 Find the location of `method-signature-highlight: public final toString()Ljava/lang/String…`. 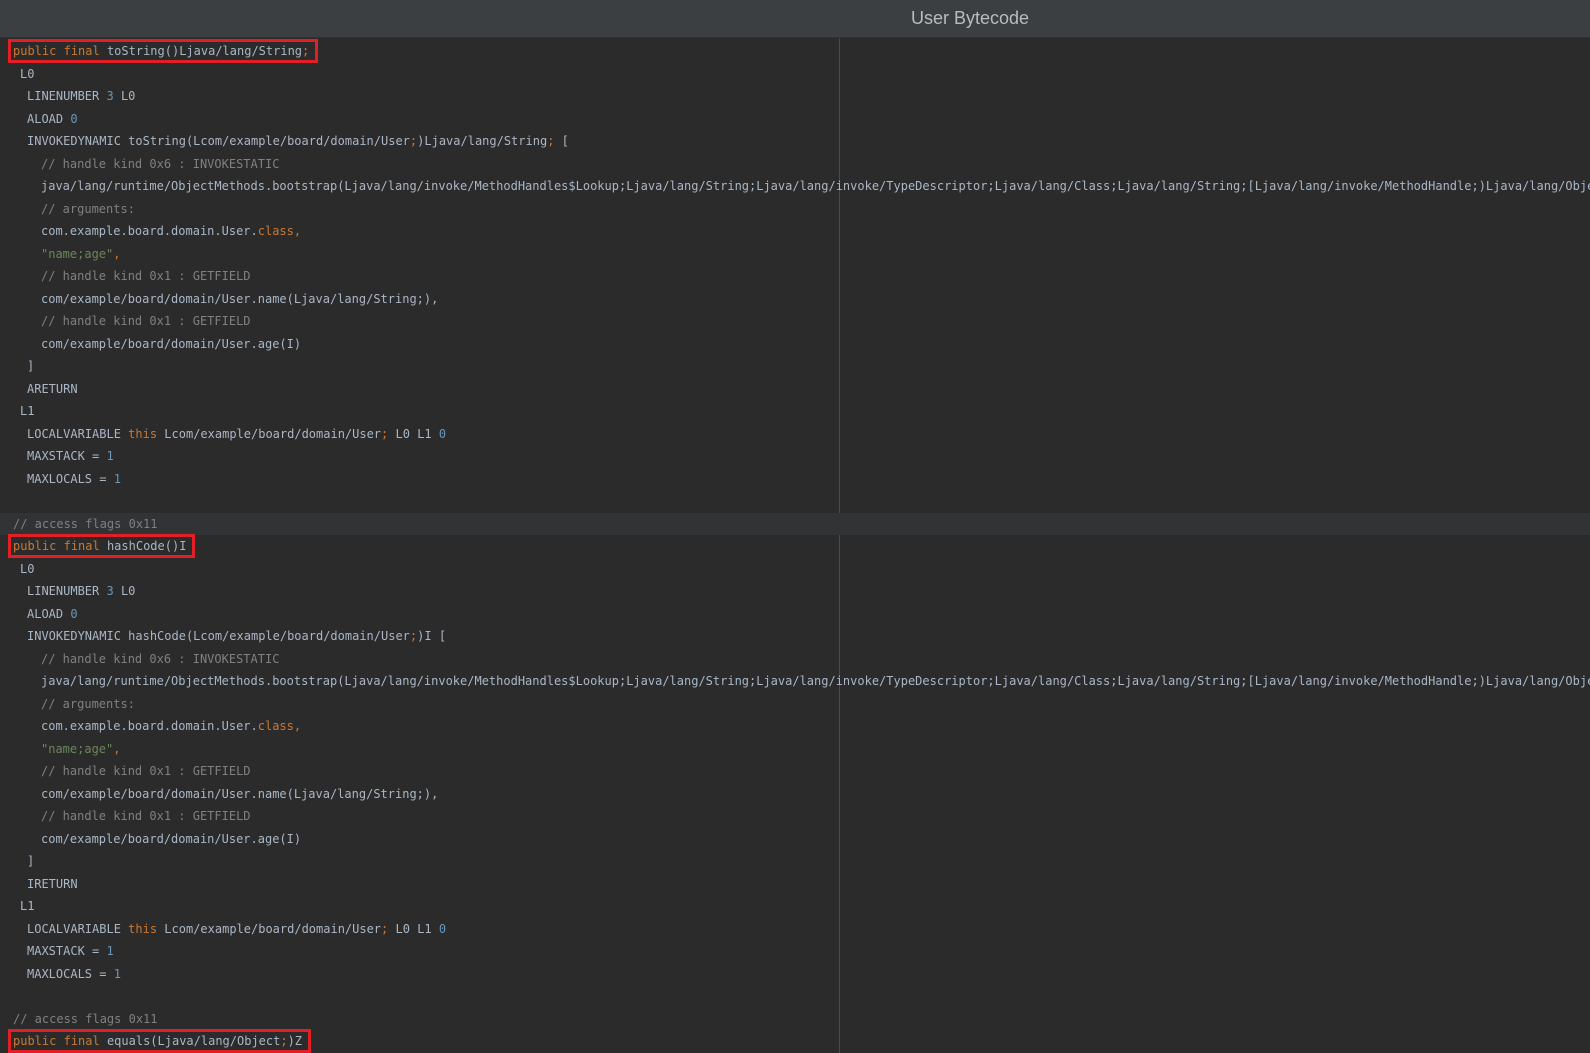

method-signature-highlight: public final toString()Ljava/lang/String… is located at coordinates (163, 51).